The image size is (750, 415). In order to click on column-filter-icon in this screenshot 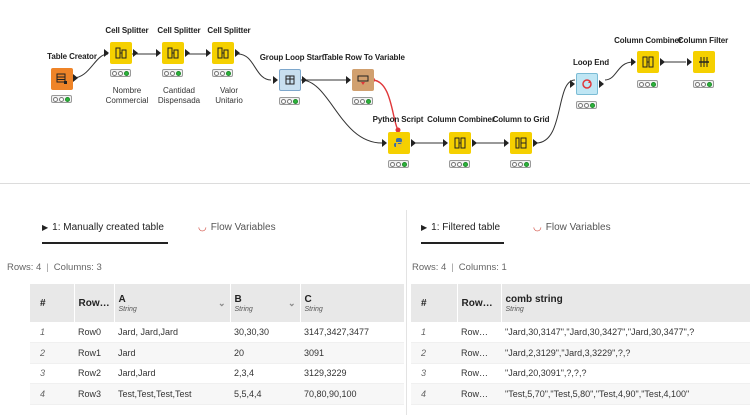, I will do `click(704, 62)`.